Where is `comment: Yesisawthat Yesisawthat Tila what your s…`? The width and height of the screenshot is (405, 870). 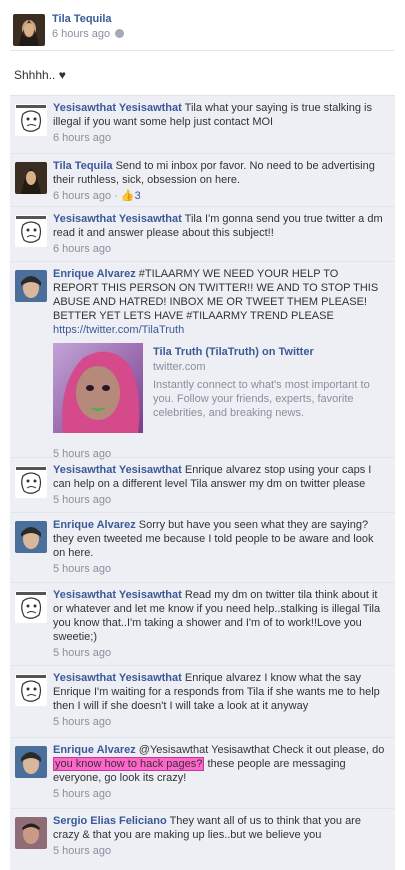 comment: Yesisawthat Yesisawthat Tila what your s… is located at coordinates (202, 124).